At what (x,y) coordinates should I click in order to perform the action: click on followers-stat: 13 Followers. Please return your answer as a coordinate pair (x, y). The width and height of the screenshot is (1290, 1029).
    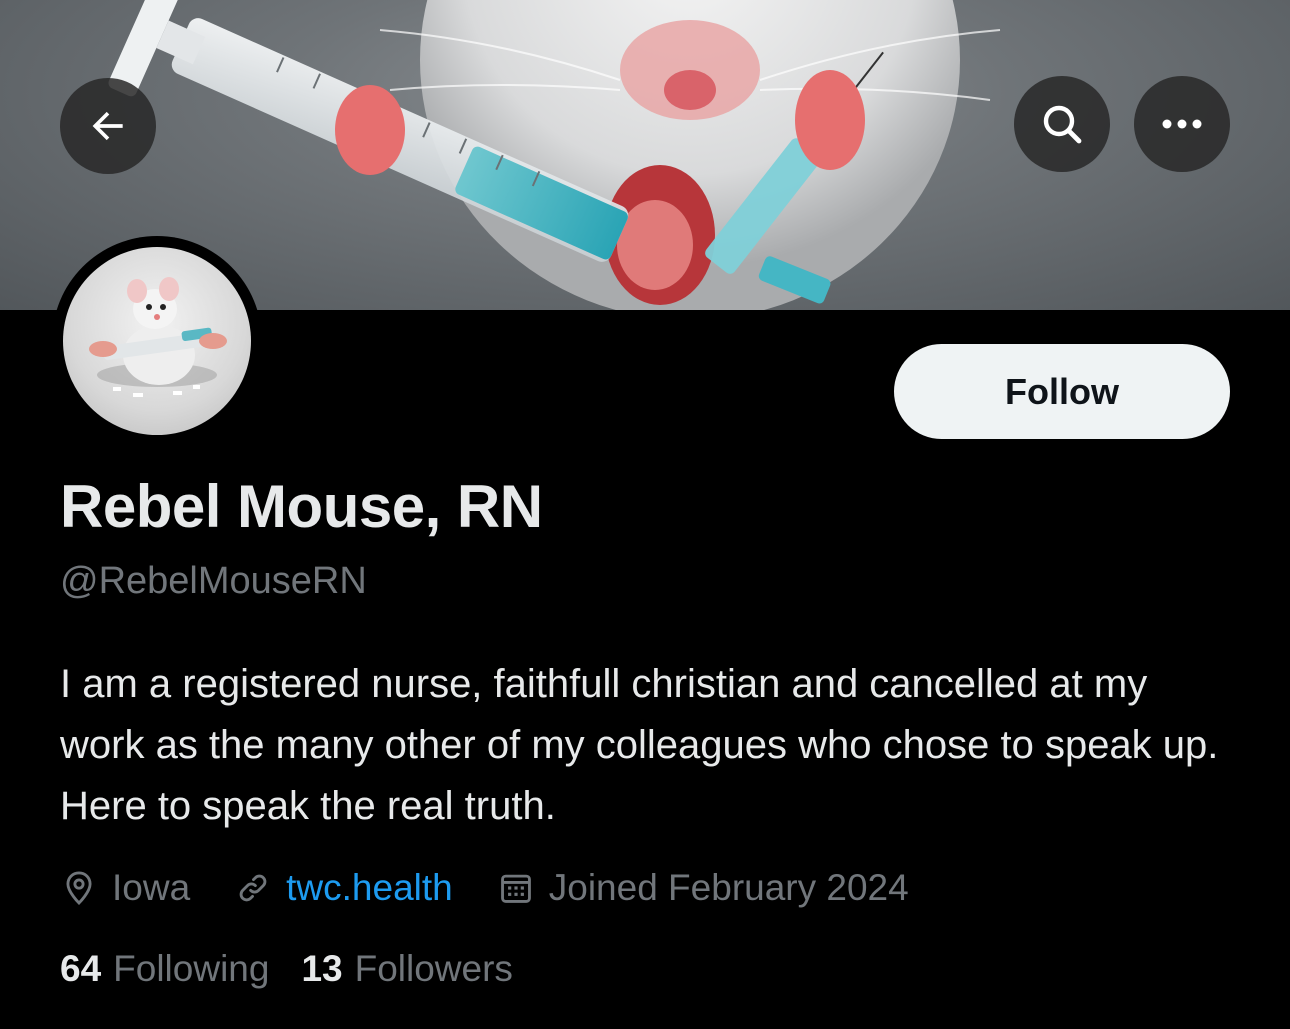
    Looking at the image, I should click on (406, 969).